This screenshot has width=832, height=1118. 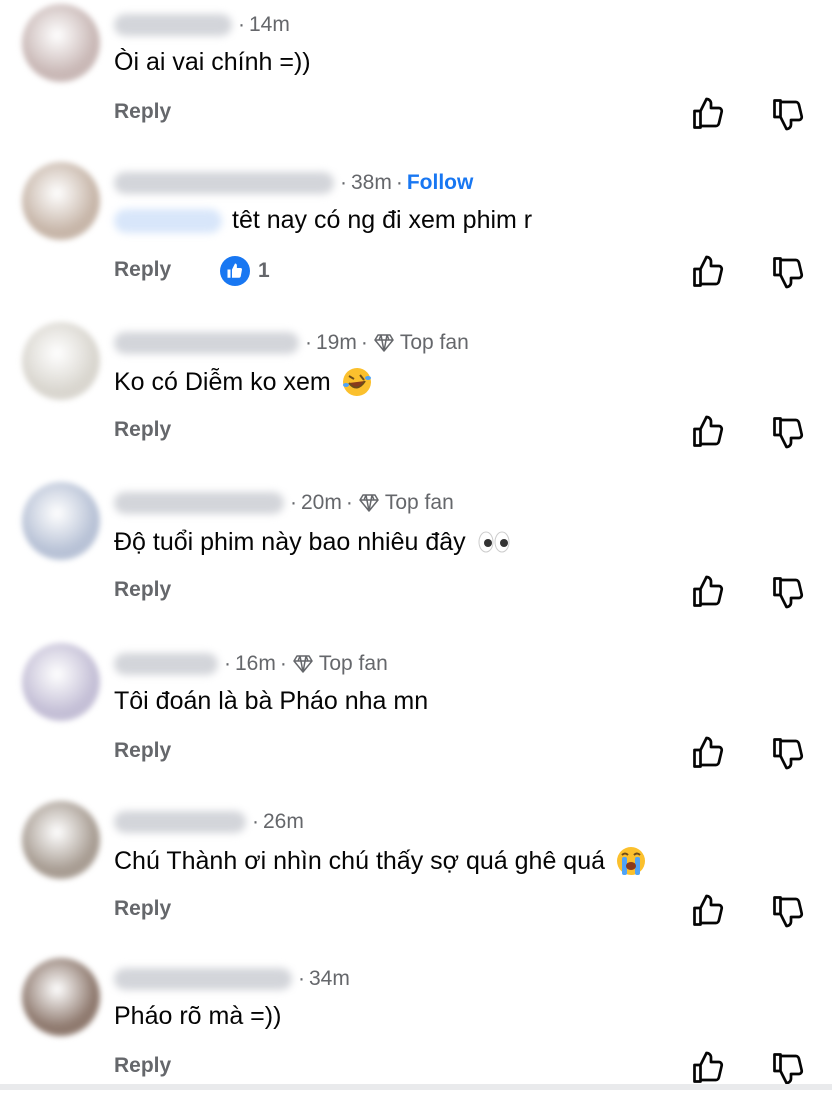 I want to click on comment-meta: · 26m, so click(x=209, y=822).